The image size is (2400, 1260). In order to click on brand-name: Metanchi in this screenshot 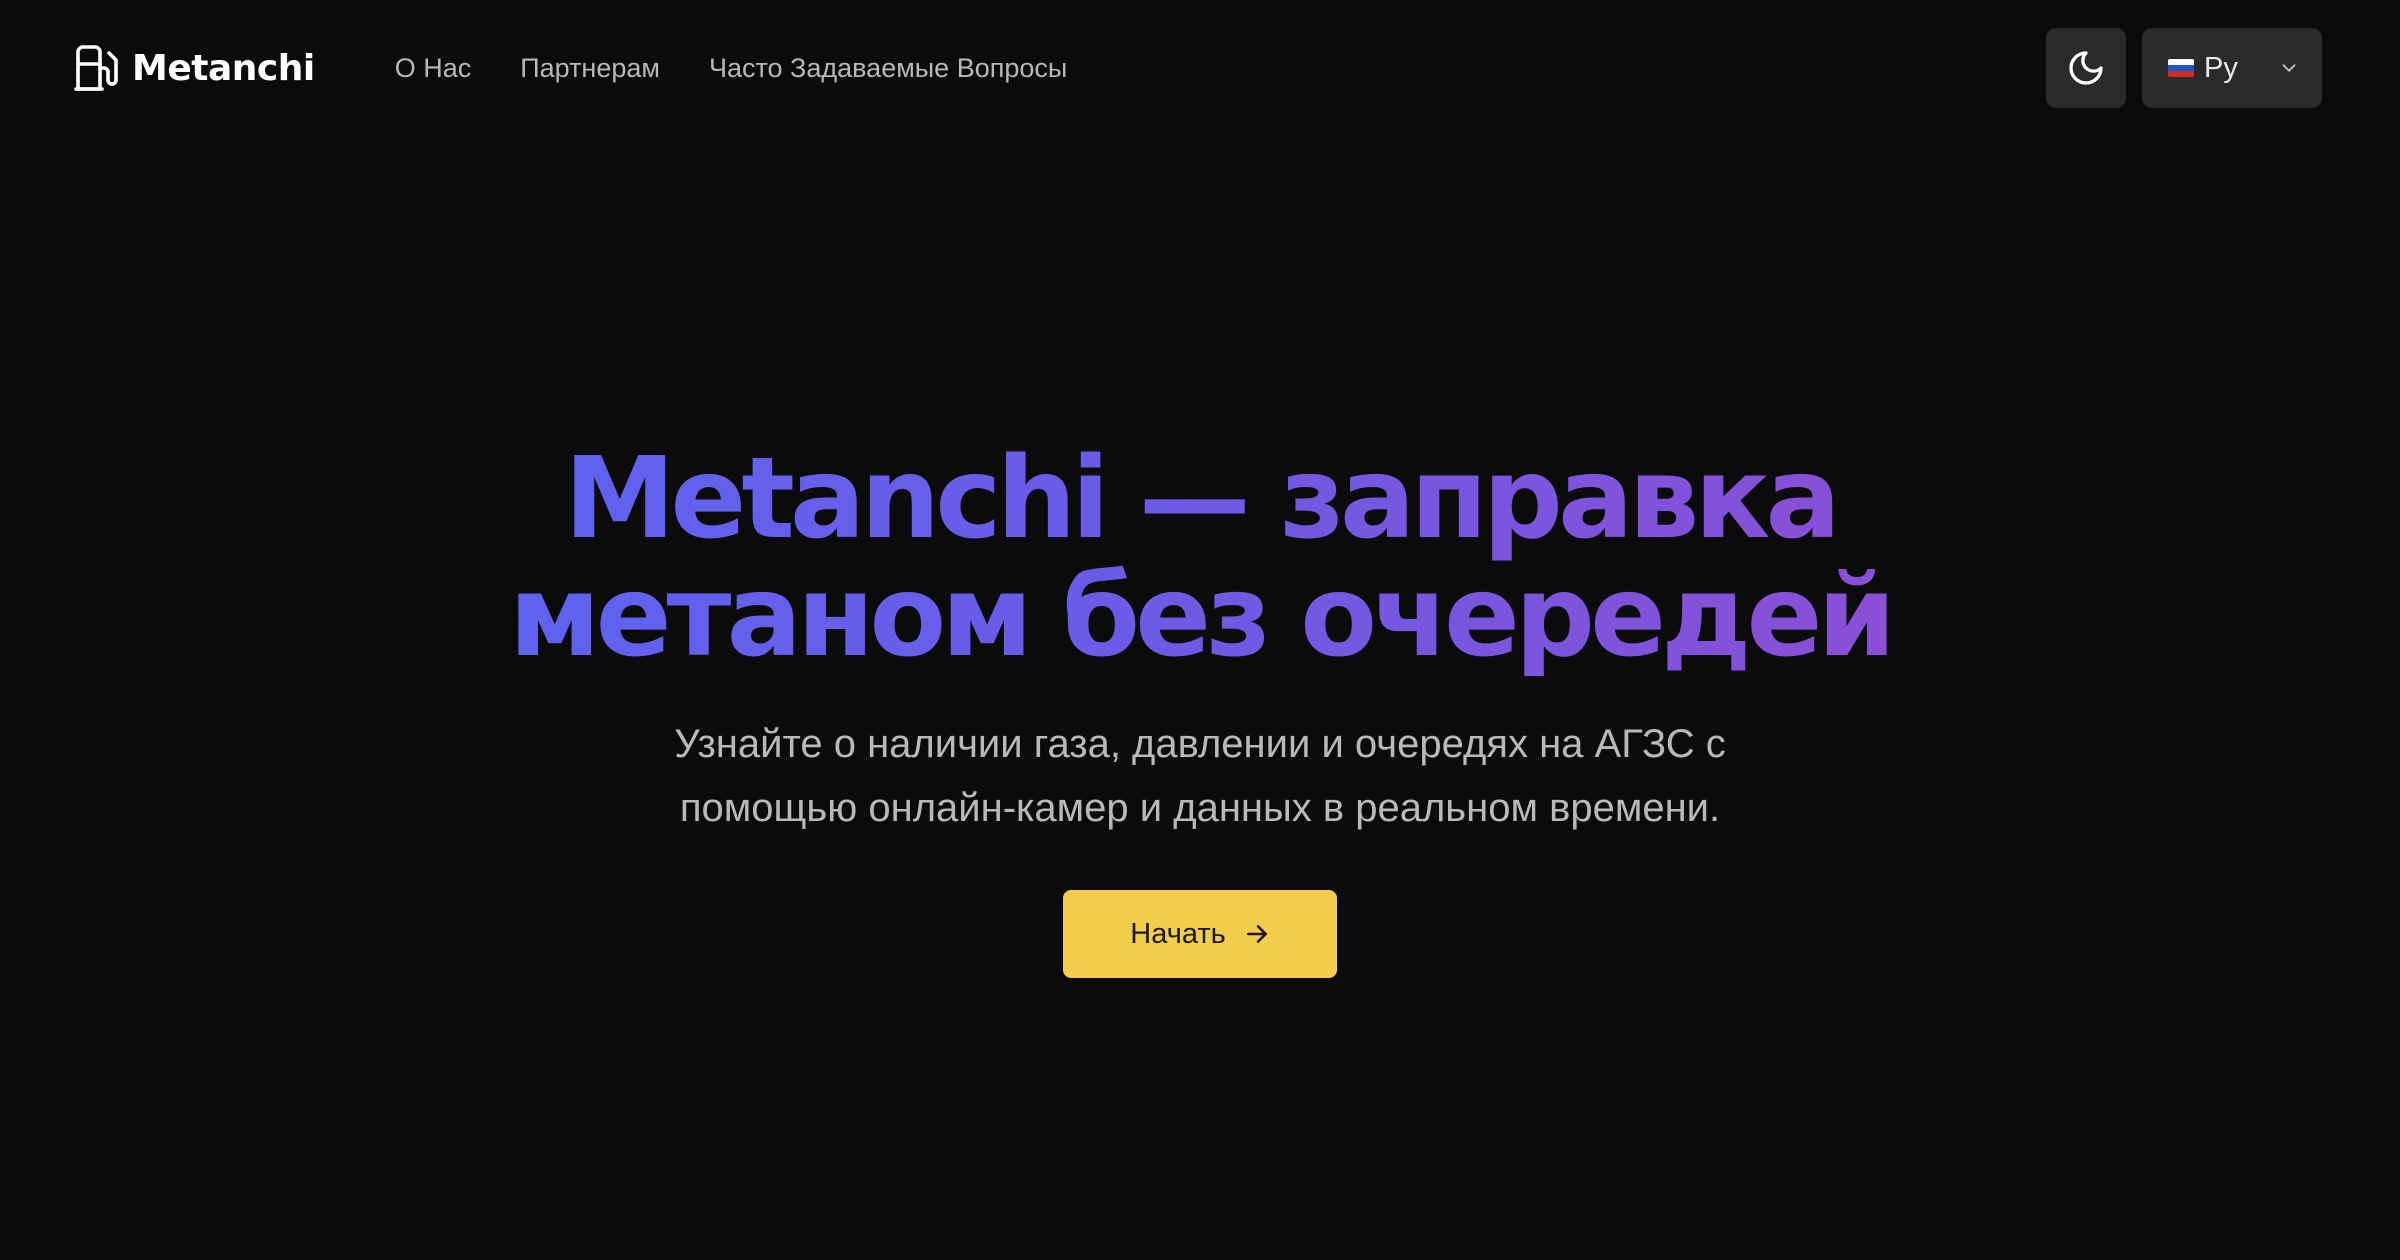, I will do `click(223, 68)`.